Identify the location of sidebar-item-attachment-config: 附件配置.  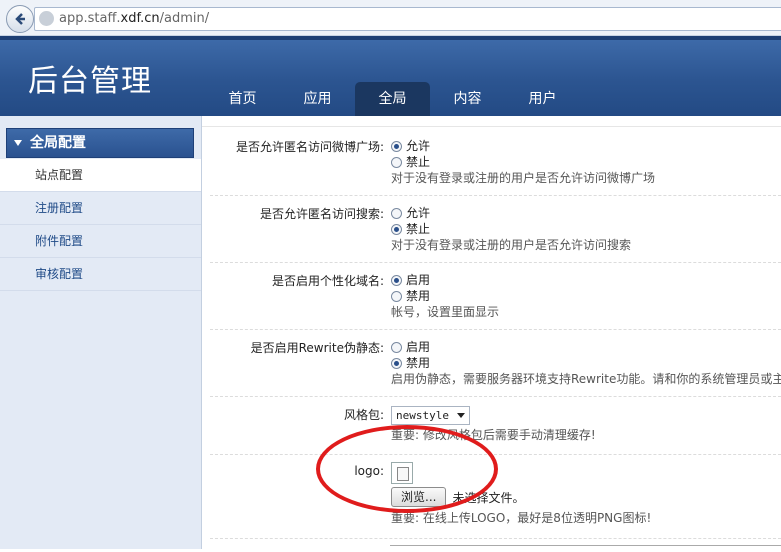
(100, 241).